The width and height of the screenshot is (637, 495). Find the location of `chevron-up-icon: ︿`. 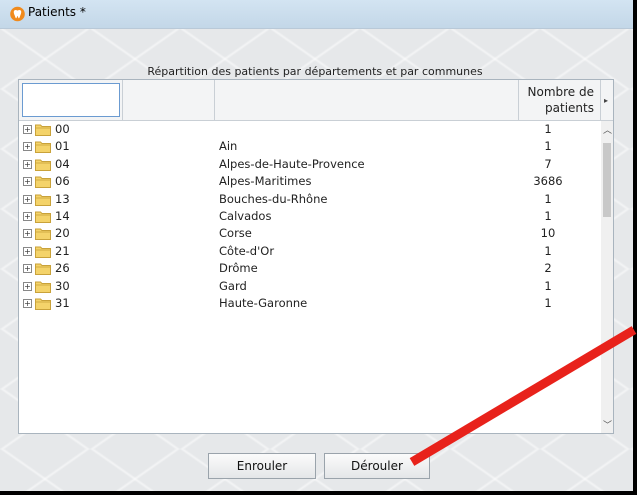

chevron-up-icon: ︿ is located at coordinates (607, 129).